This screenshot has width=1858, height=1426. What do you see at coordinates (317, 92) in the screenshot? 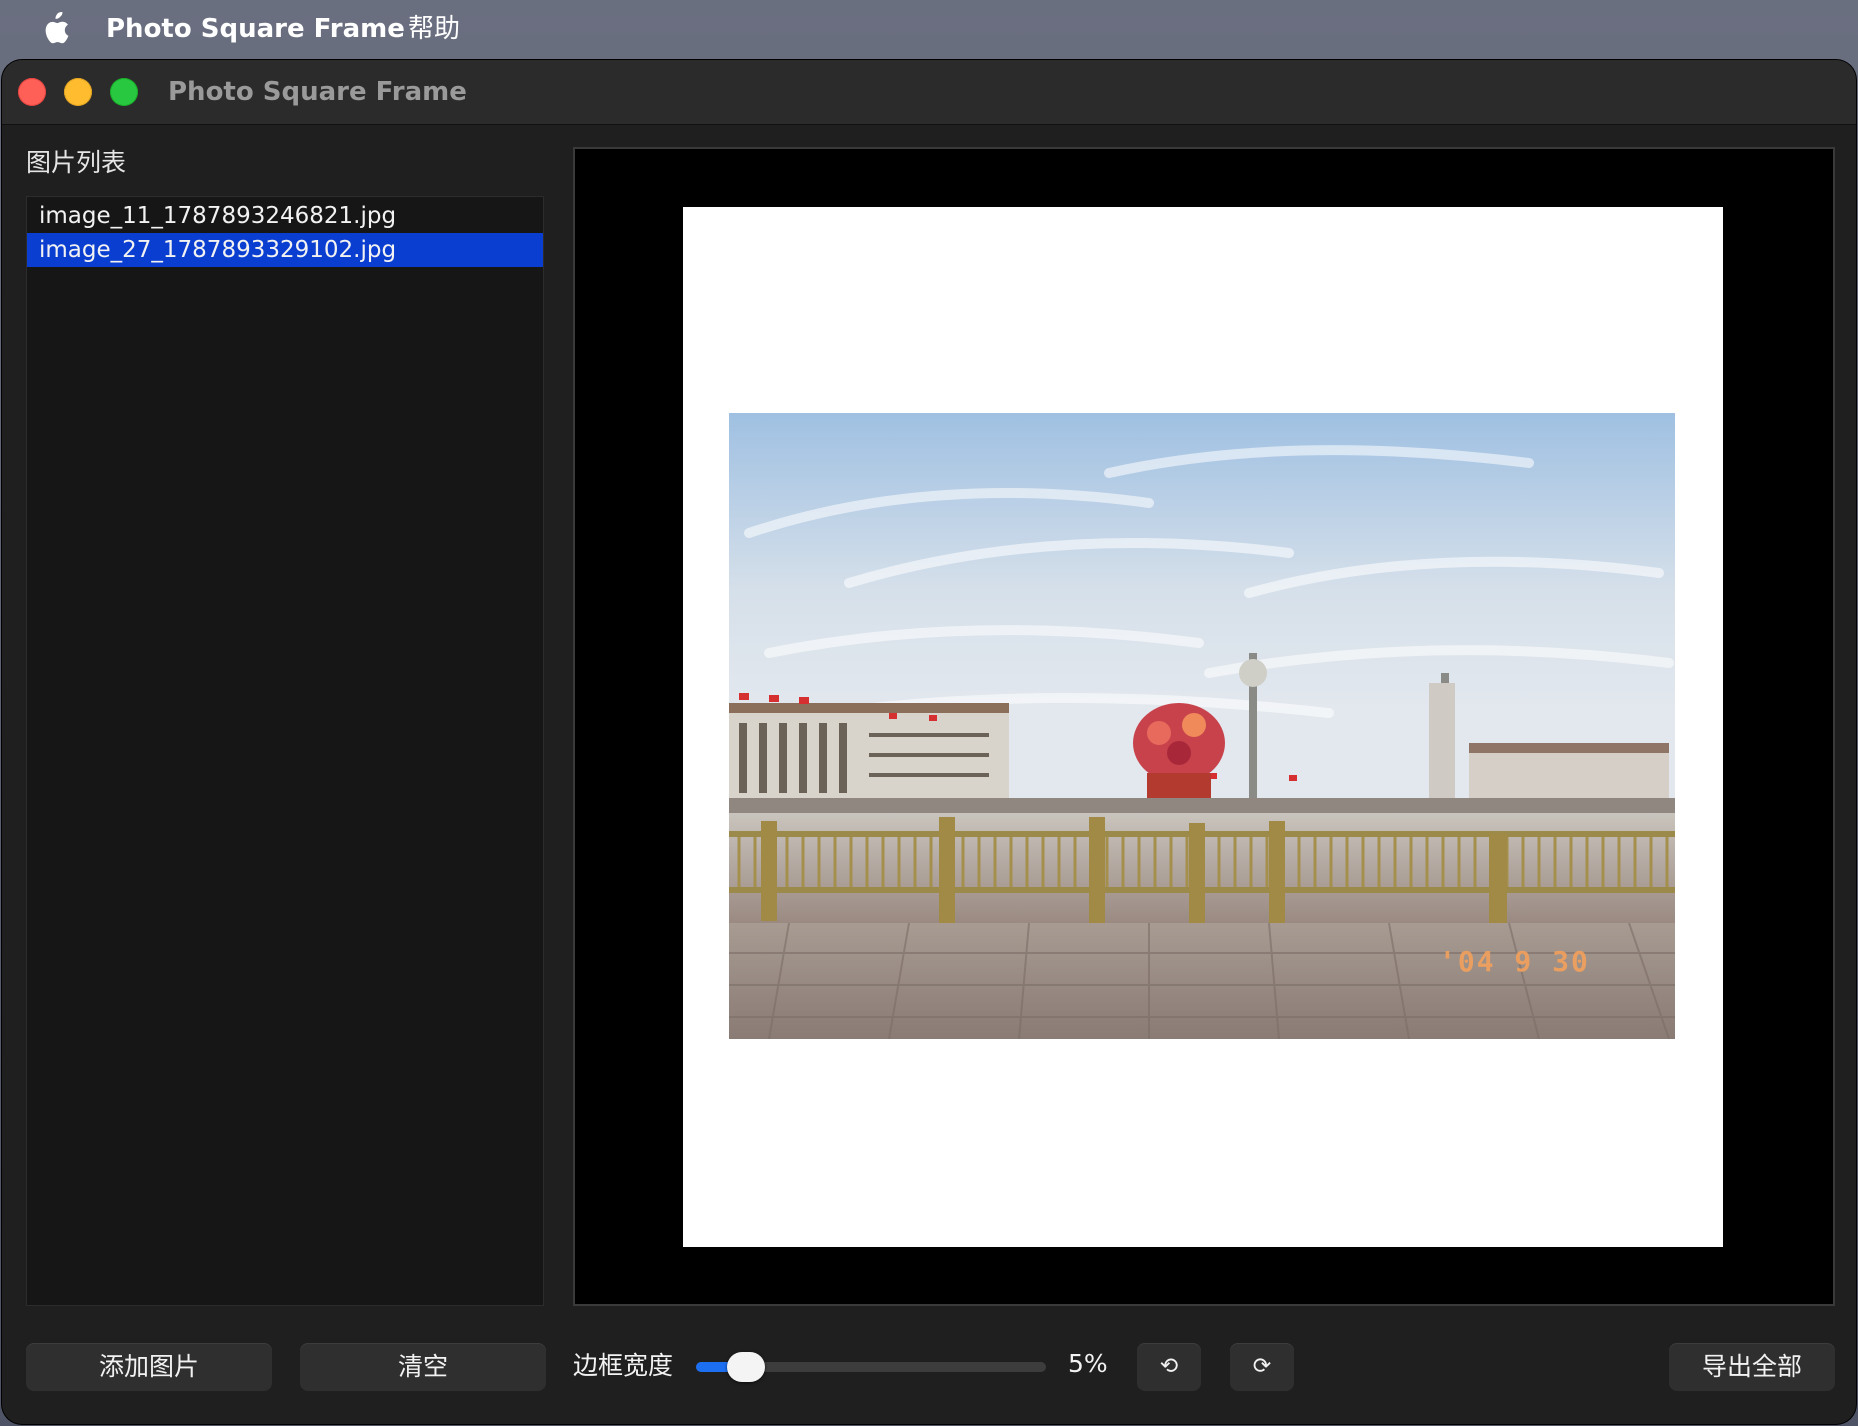
I see `window-title: Photo Square Frame` at bounding box center [317, 92].